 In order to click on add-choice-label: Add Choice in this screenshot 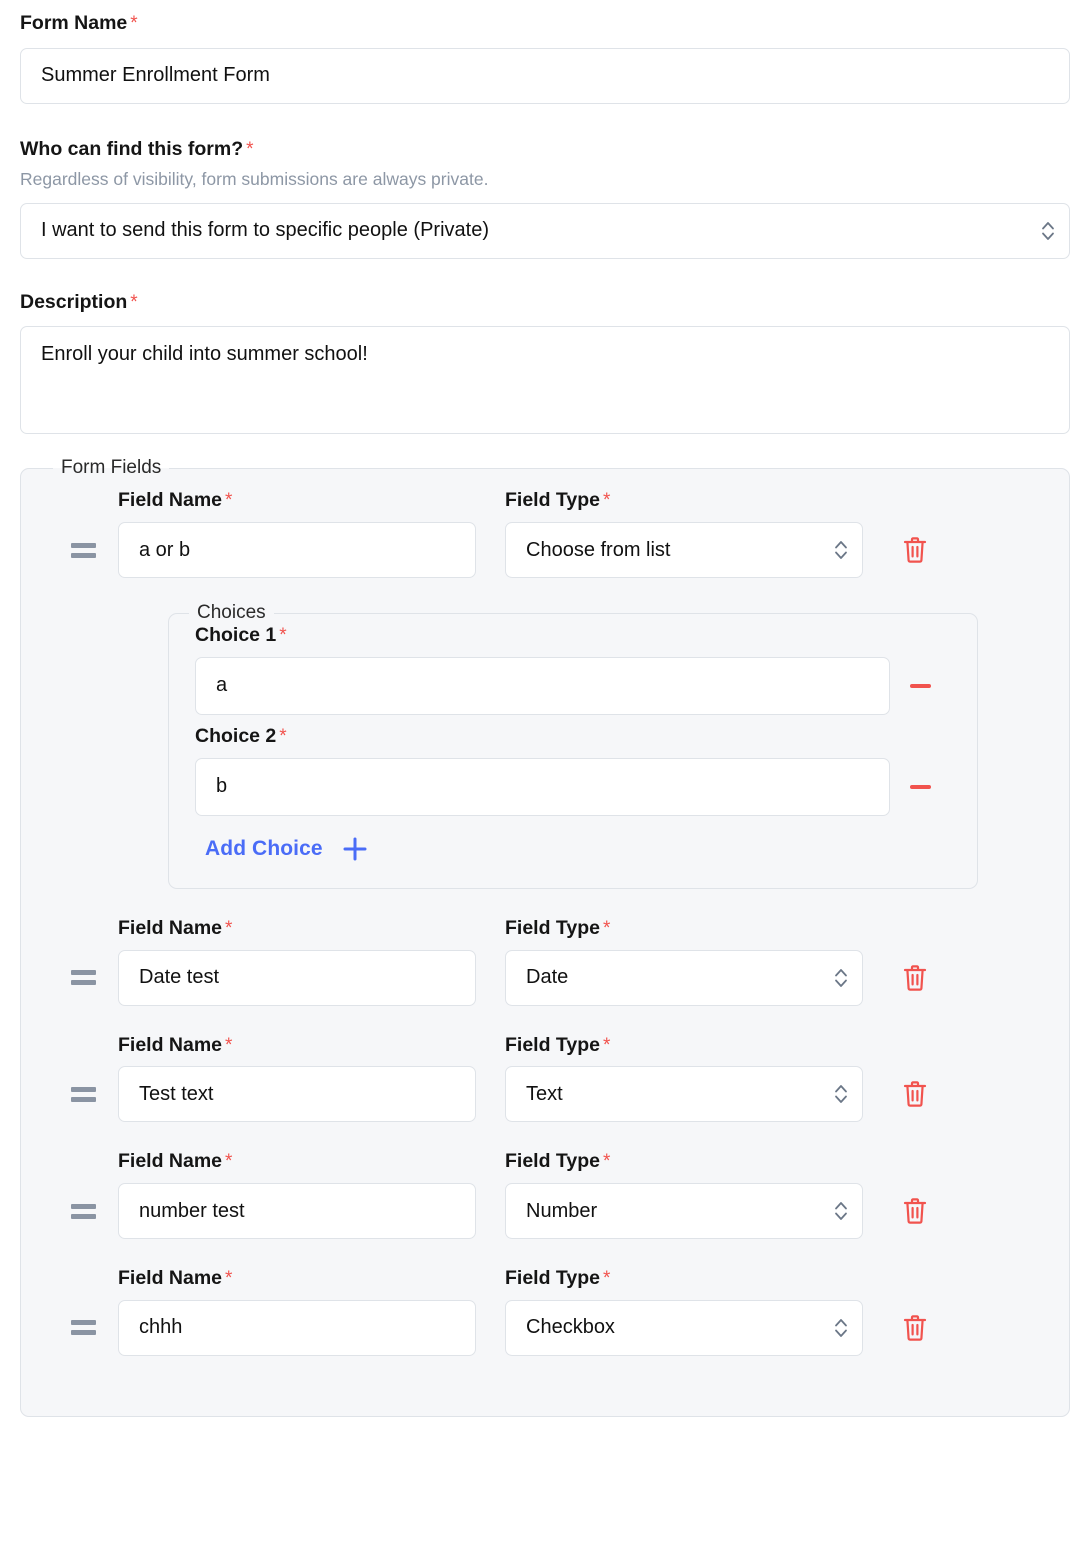, I will do `click(264, 848)`.